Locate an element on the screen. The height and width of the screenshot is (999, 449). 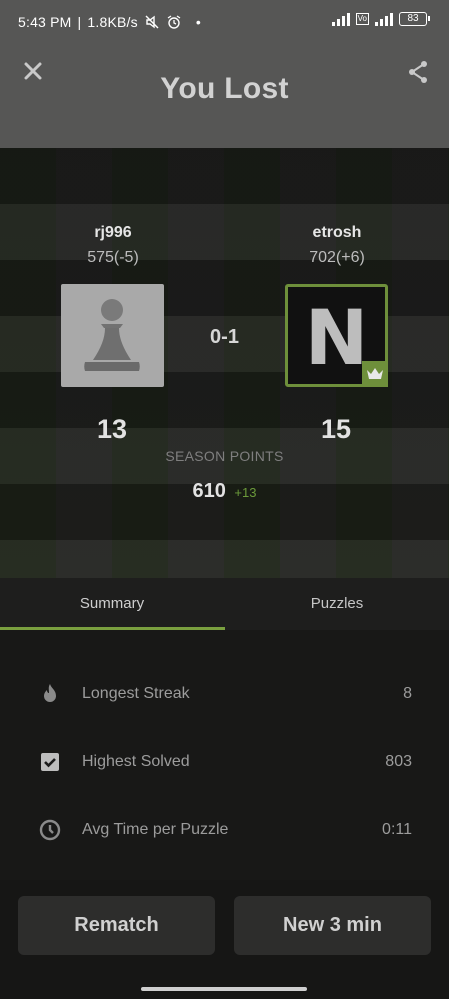
player-two-name: etrosh is located at coordinates (337, 232).